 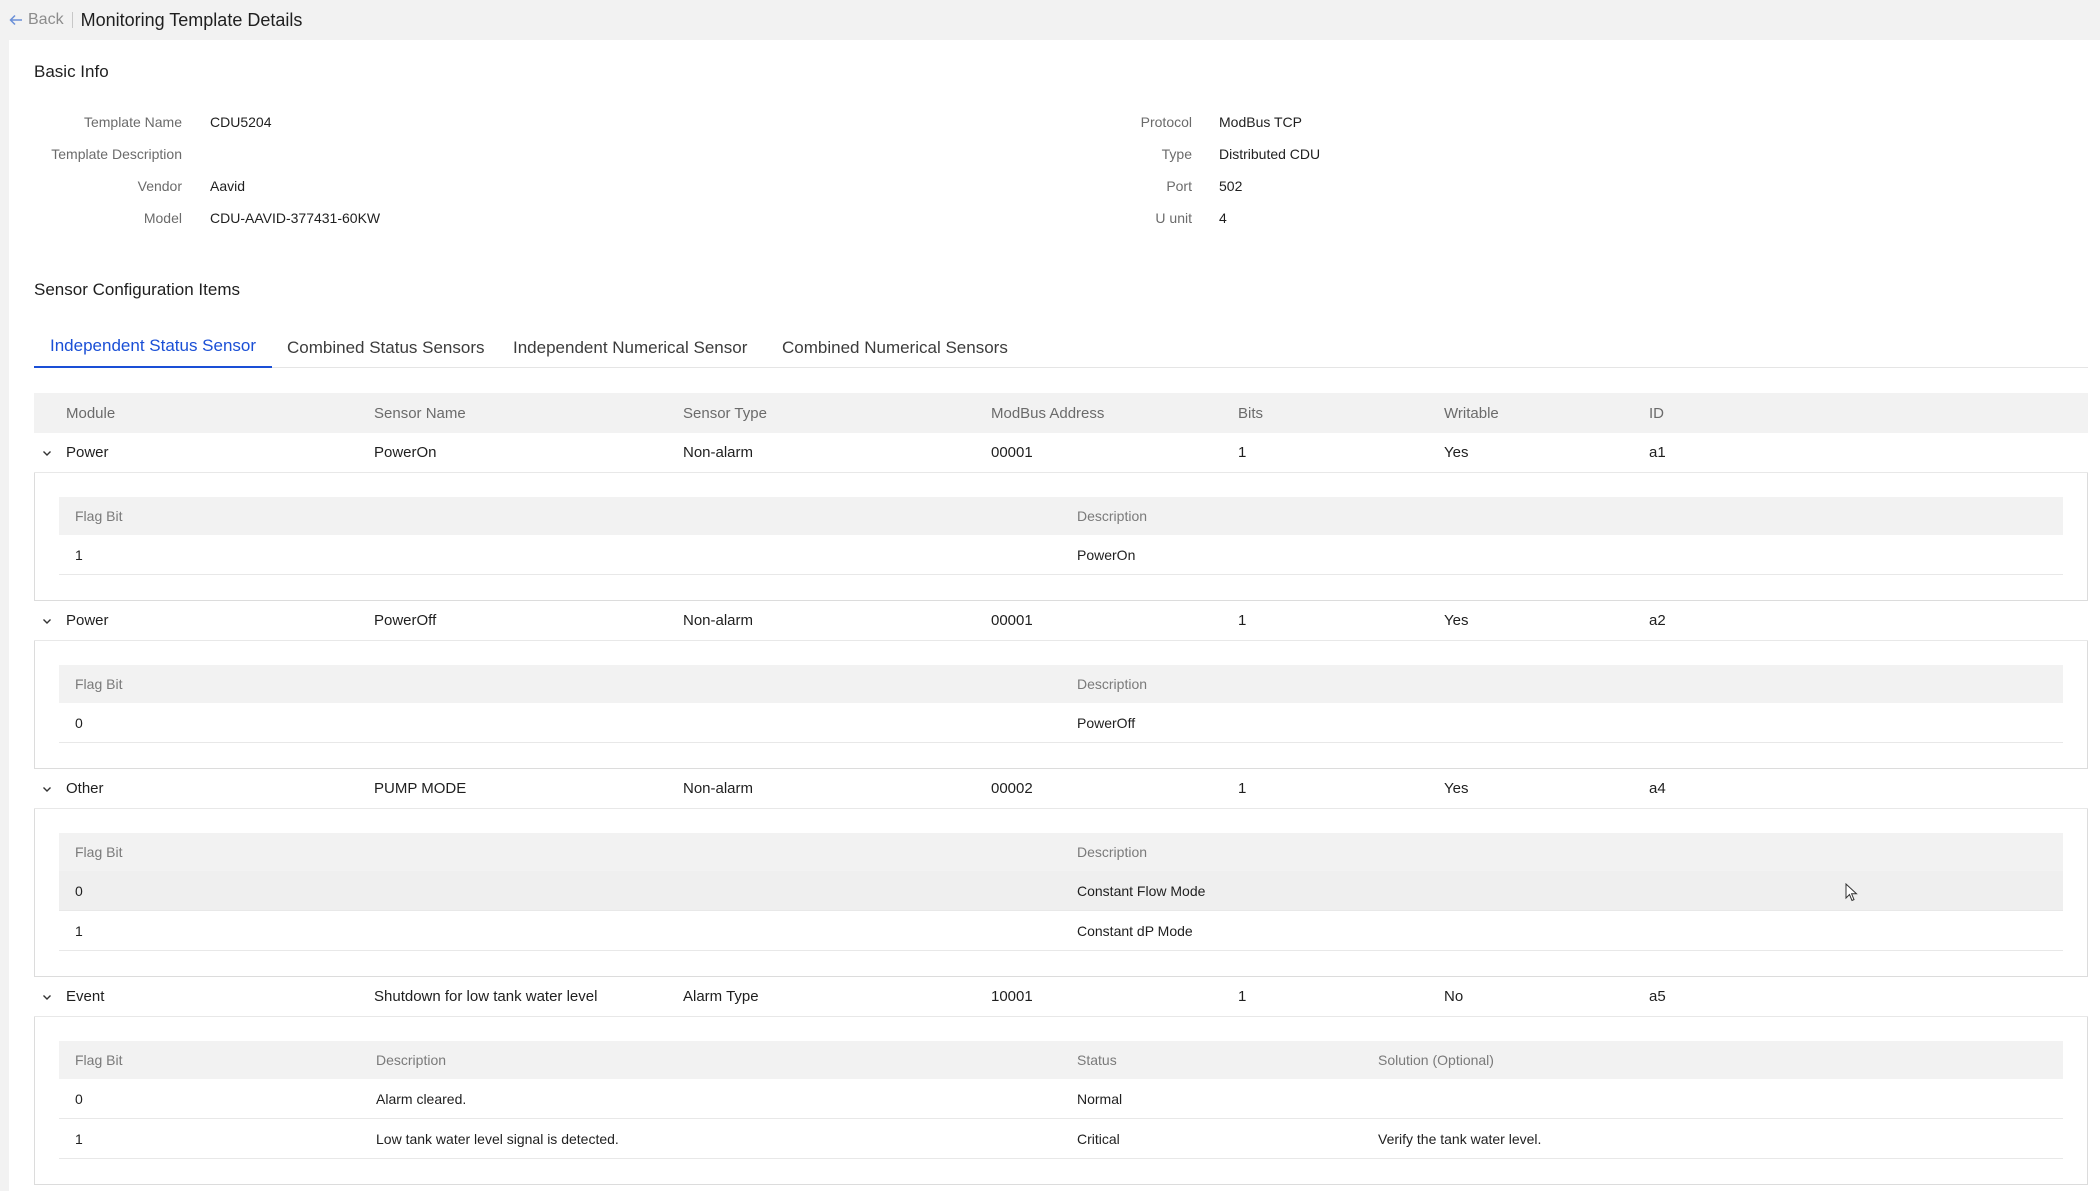 I want to click on info-value: ModBus TCP, so click(x=1260, y=122).